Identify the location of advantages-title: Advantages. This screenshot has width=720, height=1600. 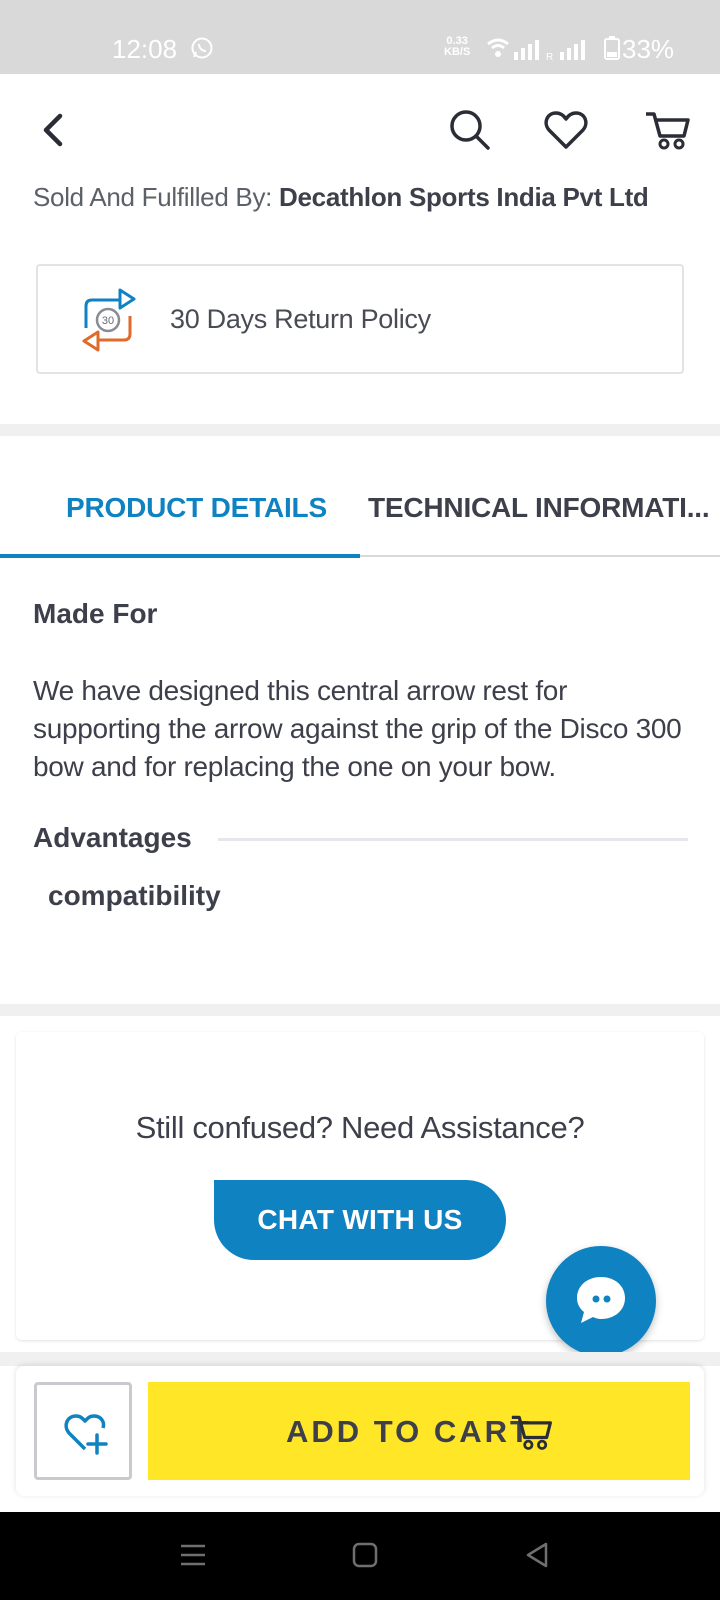
(112, 837).